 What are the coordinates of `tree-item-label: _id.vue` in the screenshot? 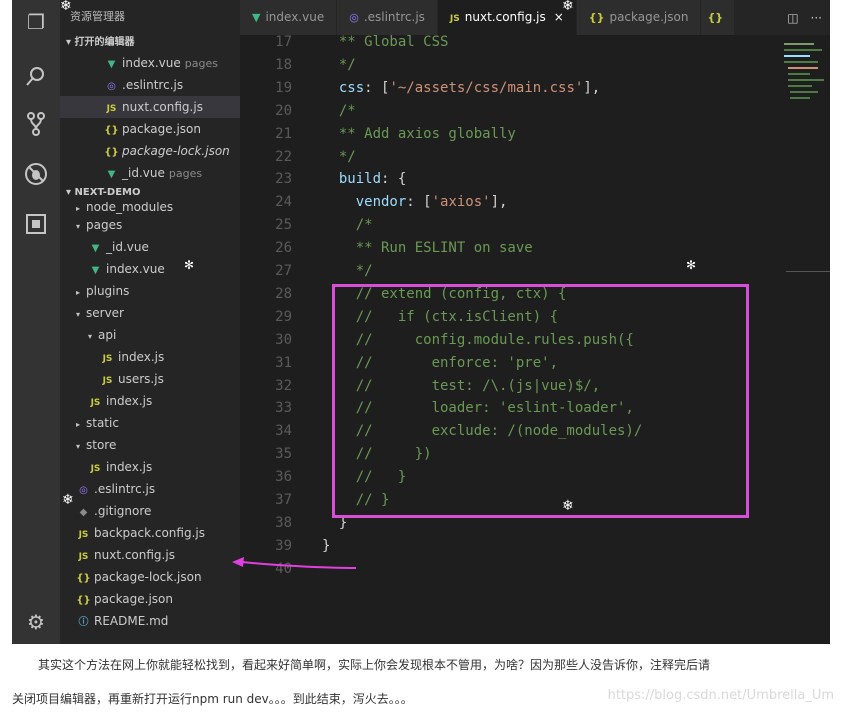 It's located at (127, 247).